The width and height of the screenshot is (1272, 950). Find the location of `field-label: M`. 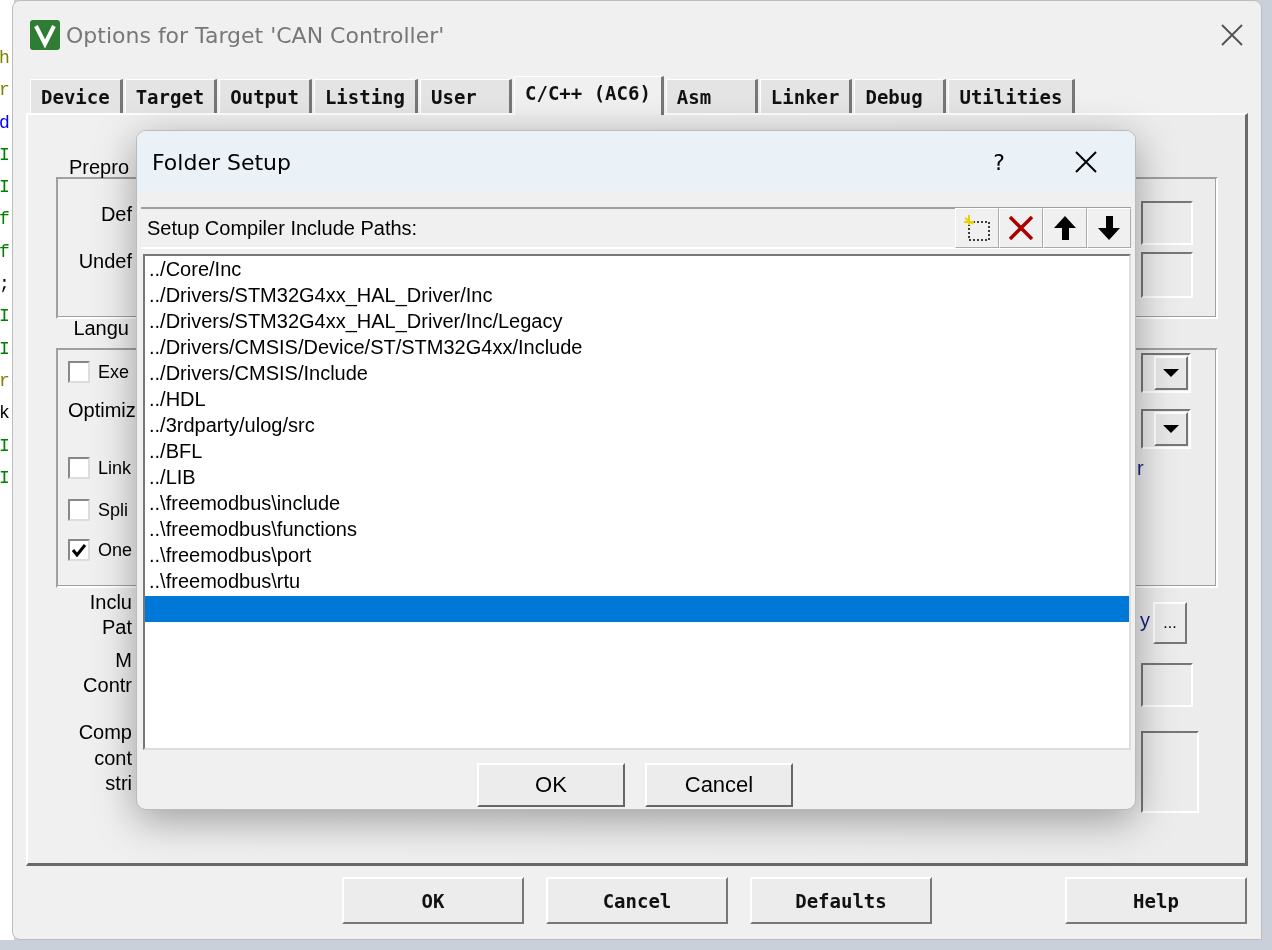

field-label: M is located at coordinates (123, 660).